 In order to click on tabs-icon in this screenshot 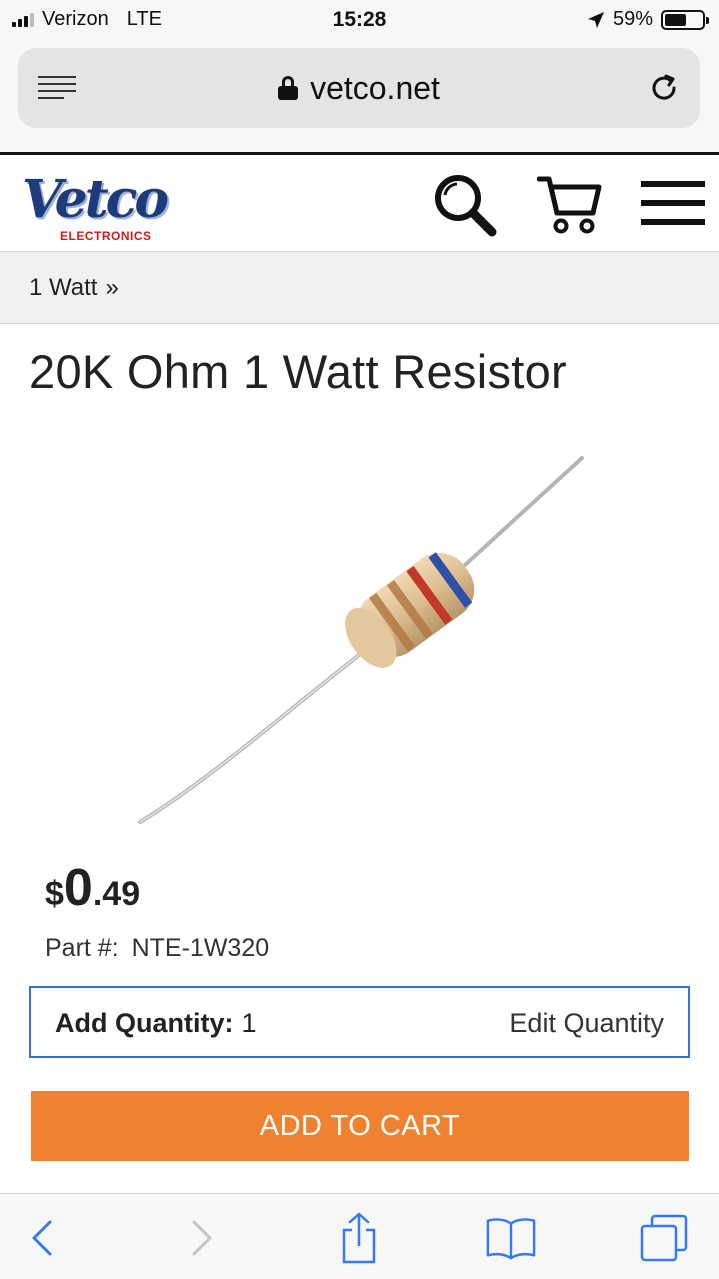, I will do `click(664, 1238)`.